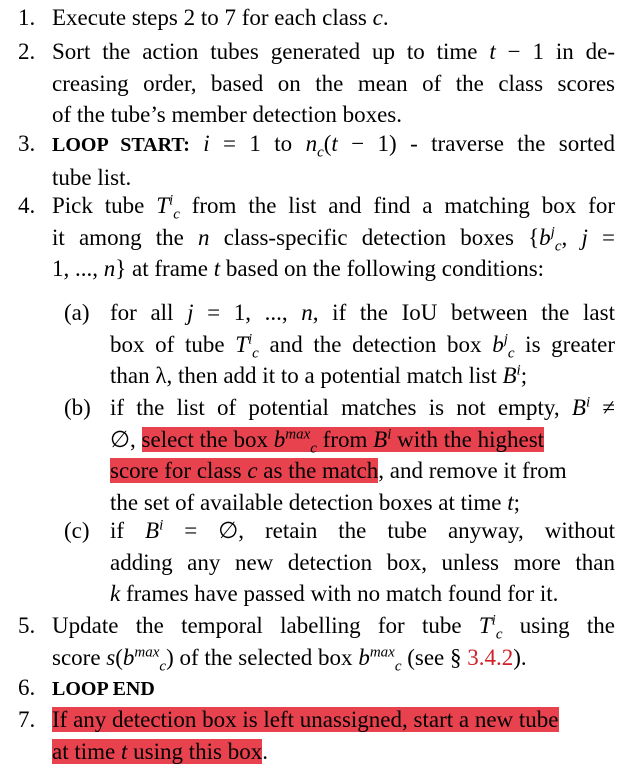 This screenshot has height=767, width=622. I want to click on text: using this box, so click(195, 751).